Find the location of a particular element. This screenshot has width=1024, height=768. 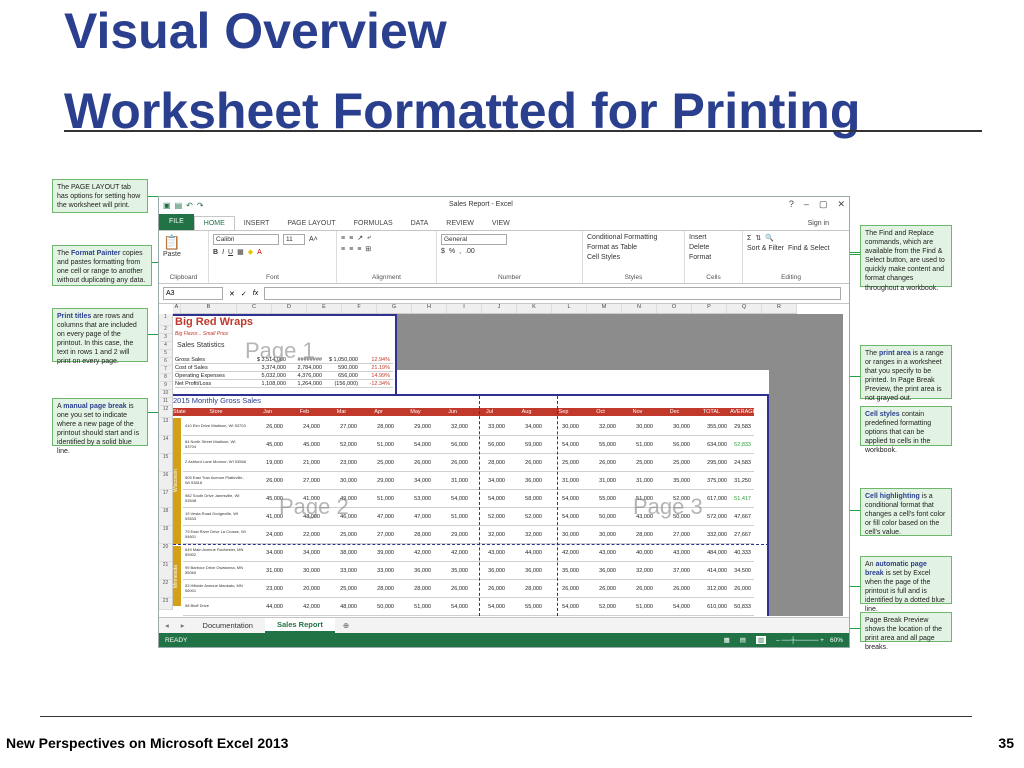

row-header: 20 is located at coordinates (165, 553).